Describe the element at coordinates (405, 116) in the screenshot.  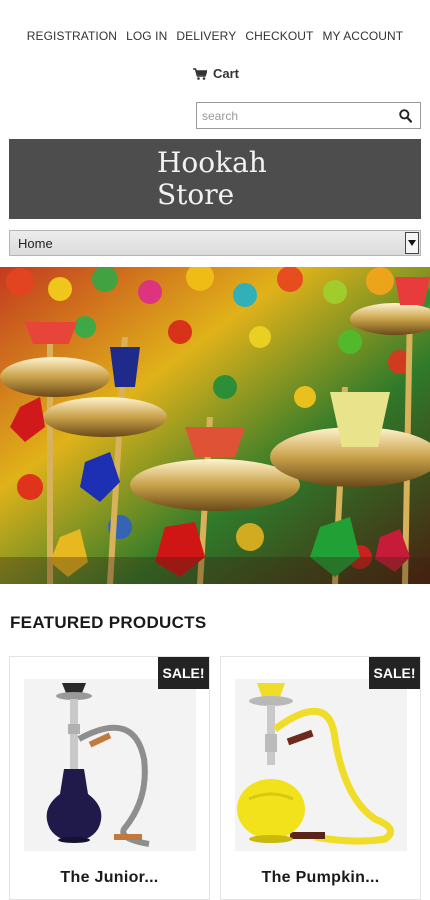
I see `search-icon` at that location.